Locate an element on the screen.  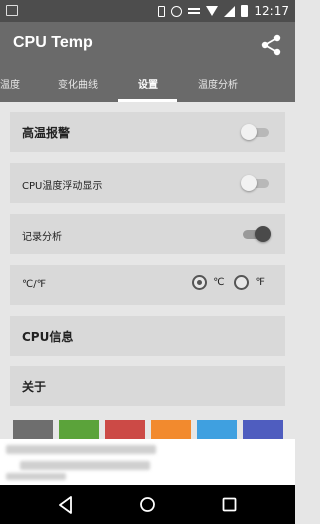
alarm-icon is located at coordinates (177, 11).